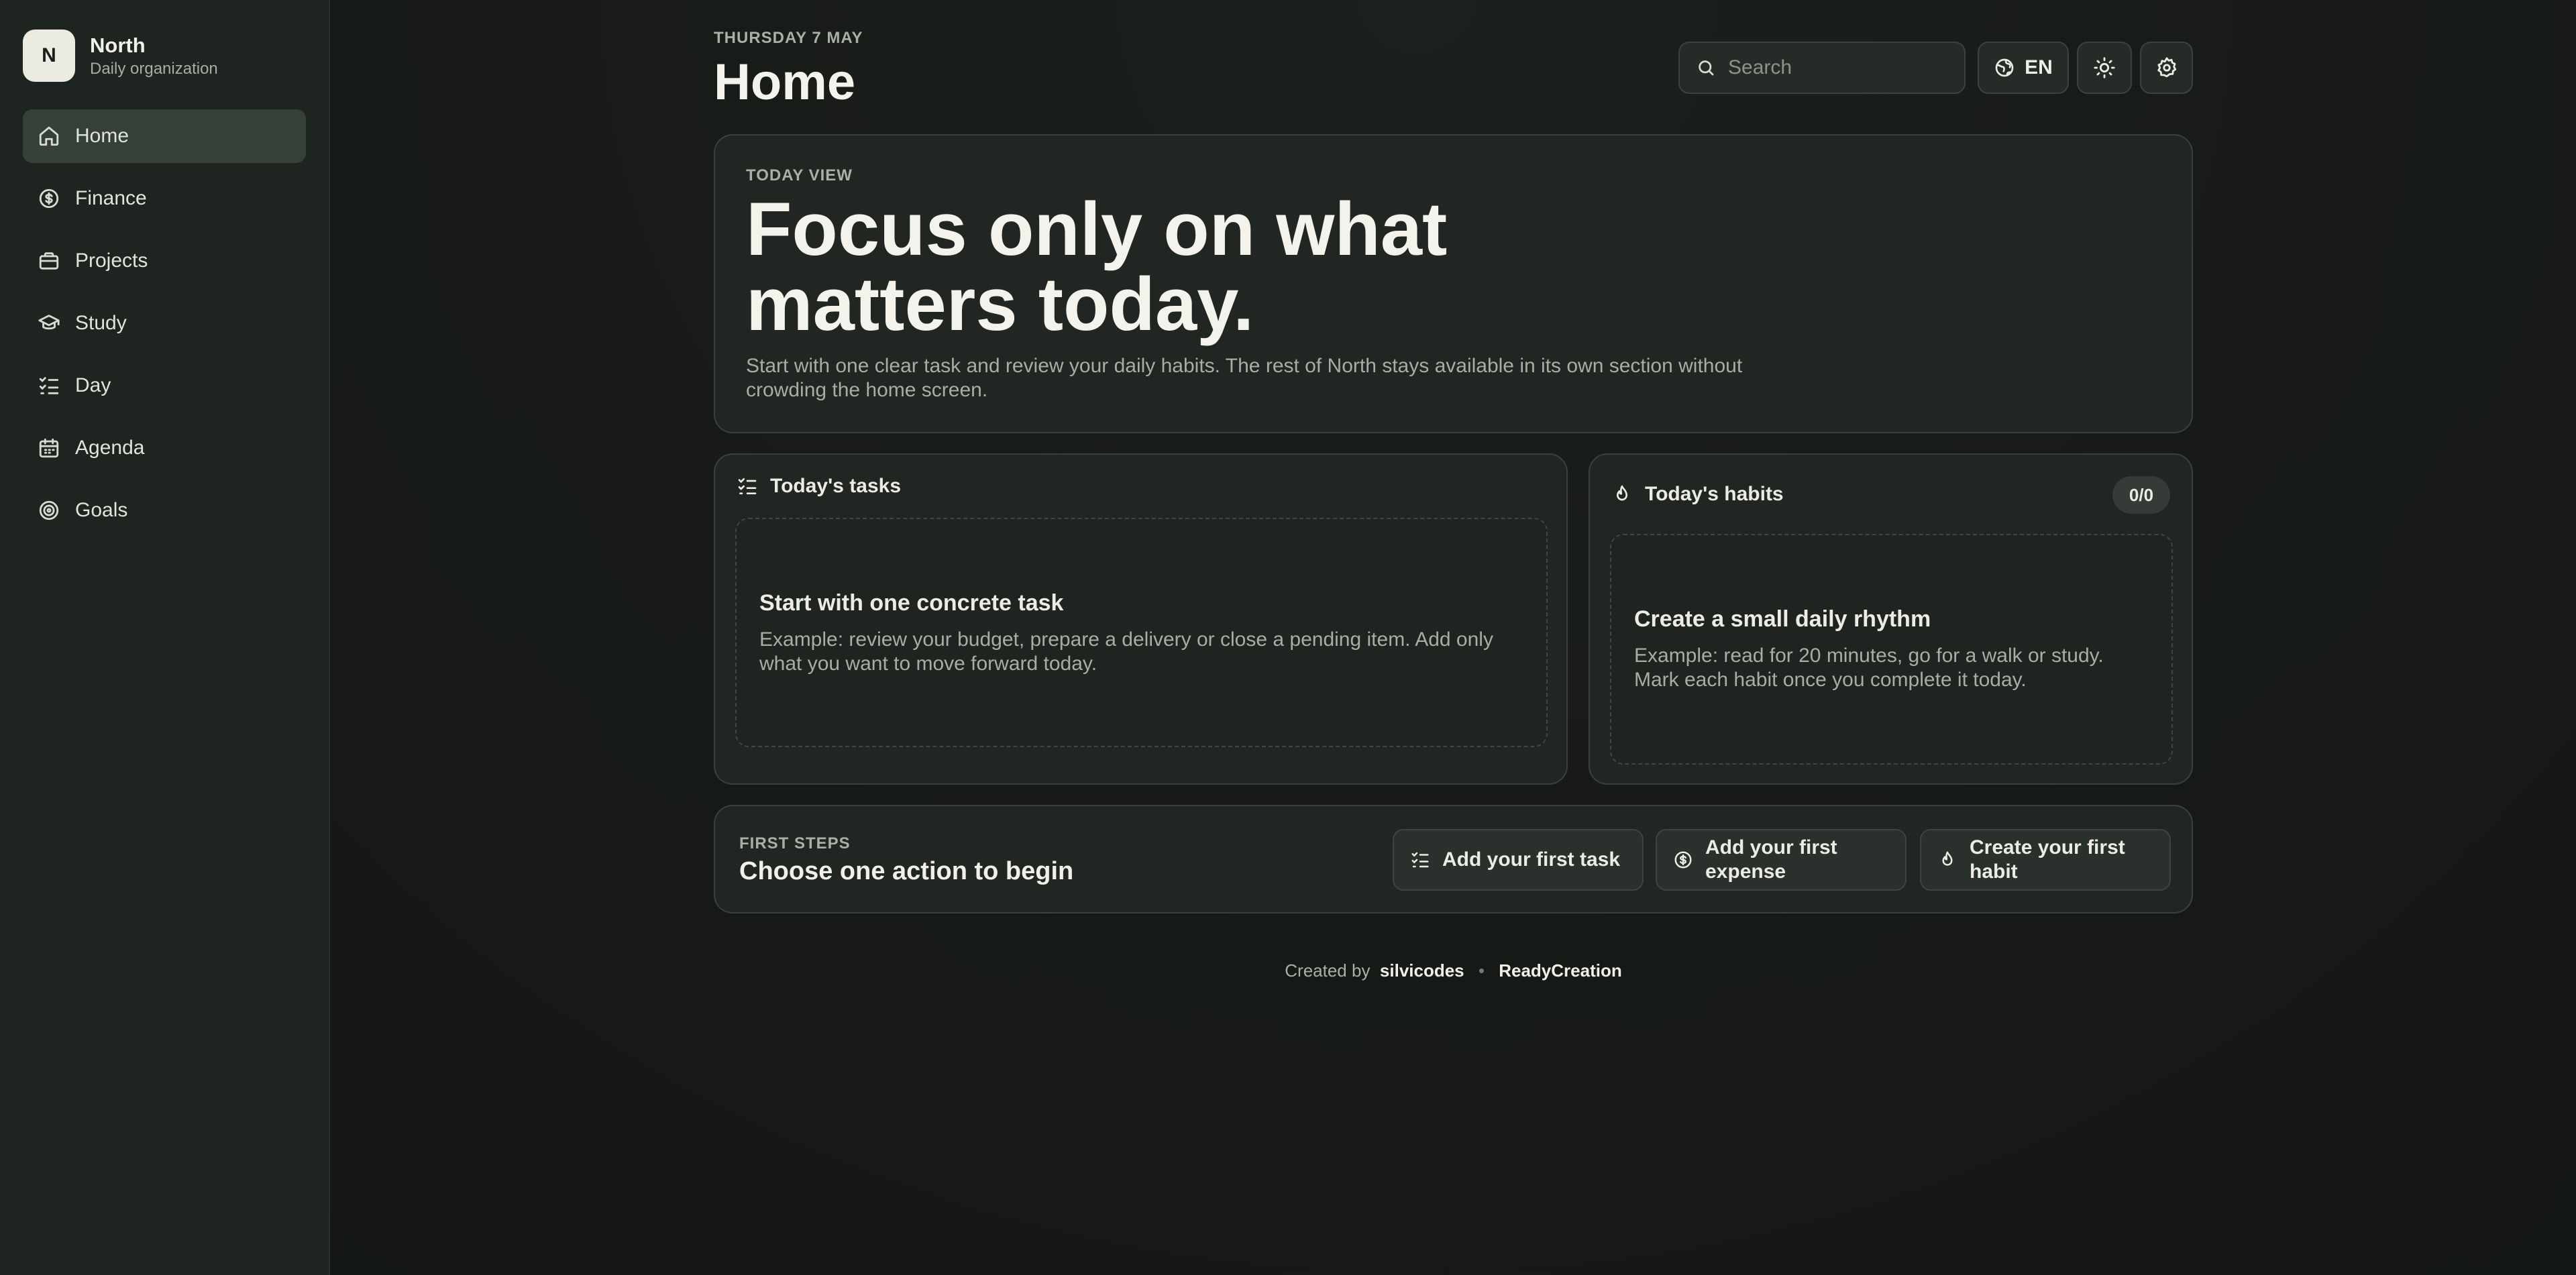 The width and height of the screenshot is (2576, 1275). Describe the element at coordinates (795, 843) in the screenshot. I see `first-steps-eyebrow: FIRST STEPS` at that location.